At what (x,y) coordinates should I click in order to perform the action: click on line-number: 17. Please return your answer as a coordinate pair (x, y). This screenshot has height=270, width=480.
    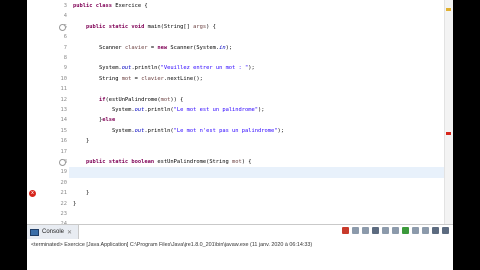
    Looking at the image, I should click on (64, 151).